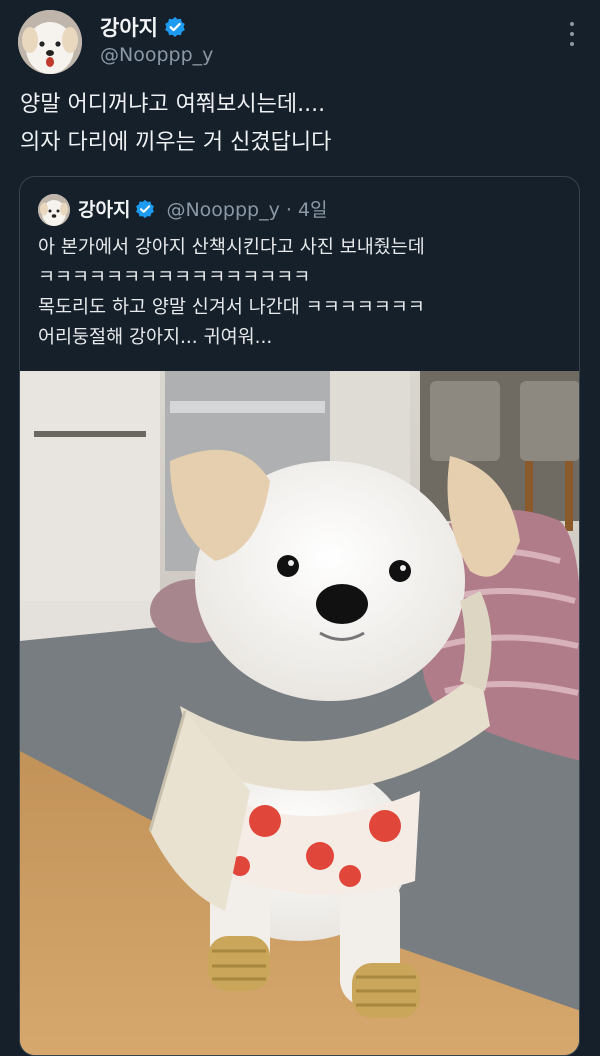 This screenshot has width=600, height=1056. What do you see at coordinates (129, 27) in the screenshot?
I see `author-display-name: 강아지` at bounding box center [129, 27].